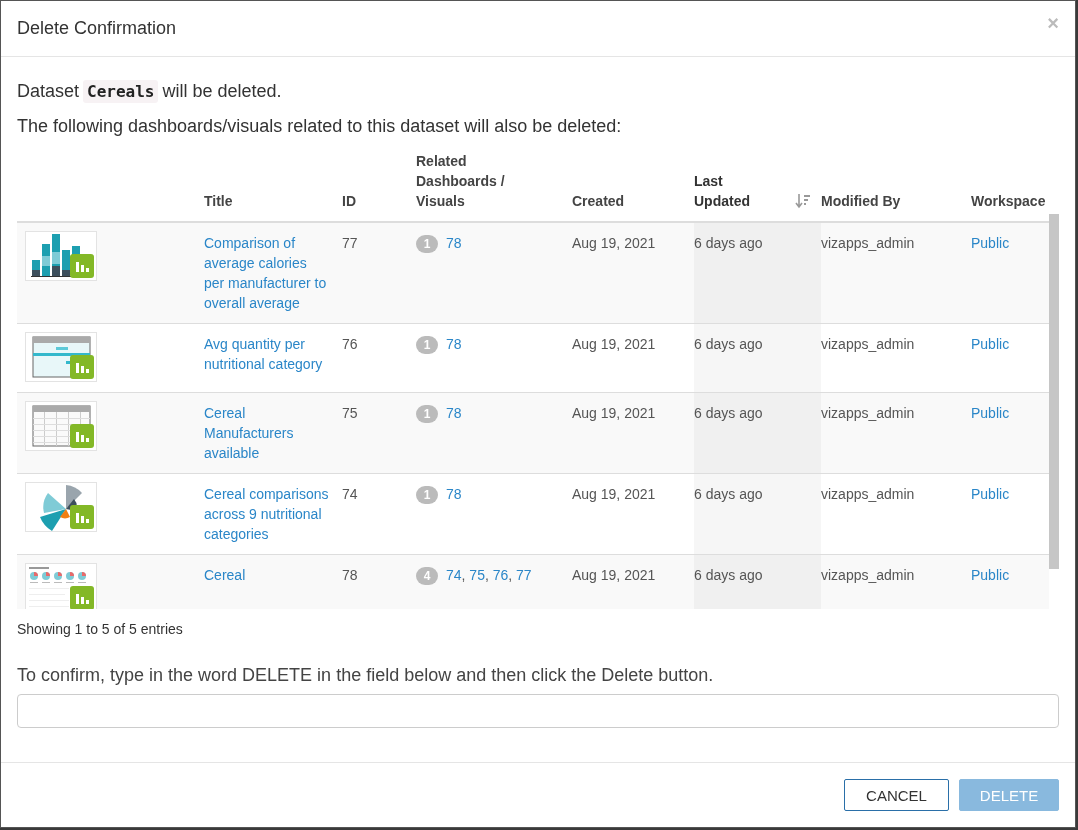 The height and width of the screenshot is (830, 1078). What do you see at coordinates (100, 629) in the screenshot?
I see `entries-info: Showing 1 to 5 of 5 entries` at bounding box center [100, 629].